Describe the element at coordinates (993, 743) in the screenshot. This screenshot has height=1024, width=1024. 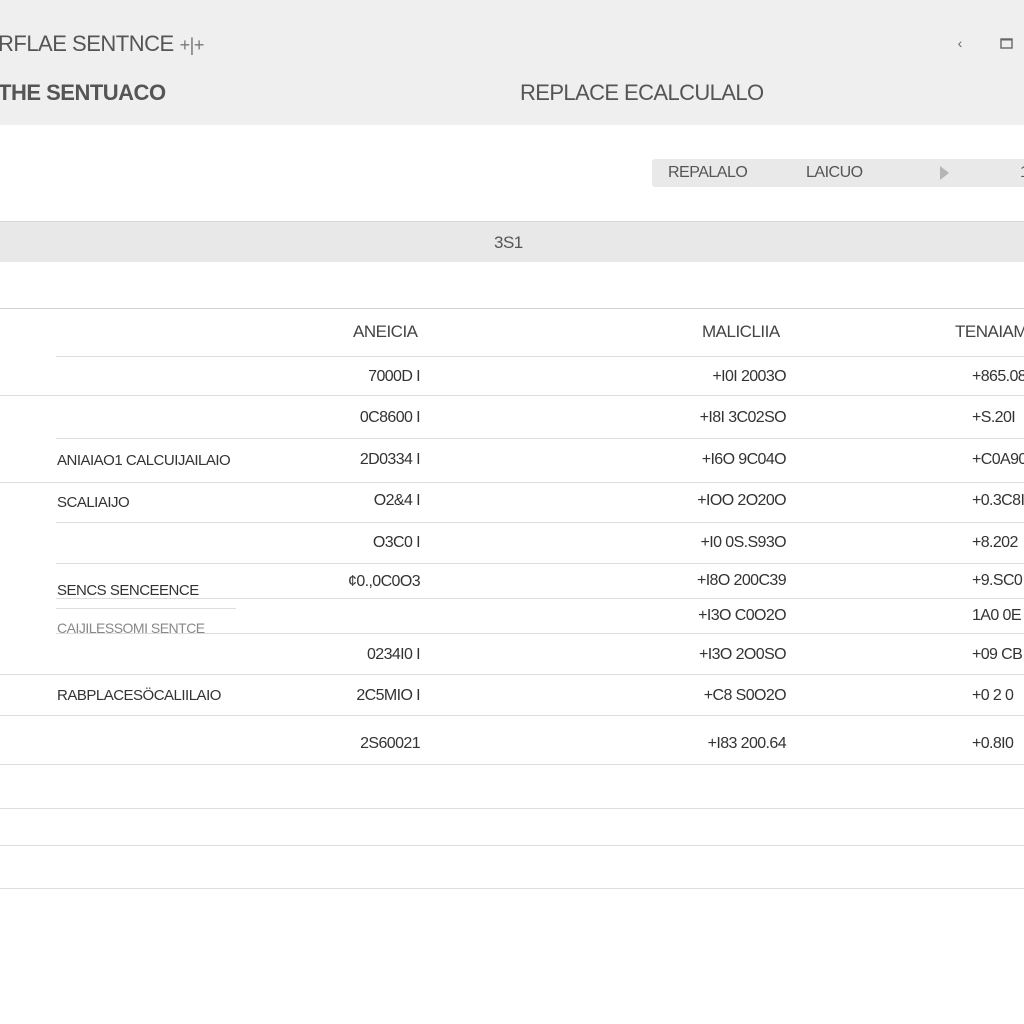
I see `cell-tenaiam: +0.8I0` at that location.